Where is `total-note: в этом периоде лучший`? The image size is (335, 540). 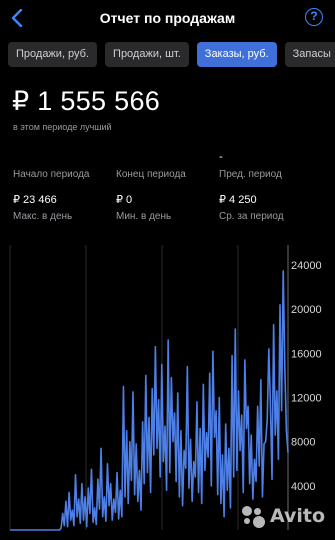 total-note: в этом периоде лучший is located at coordinates (62, 127).